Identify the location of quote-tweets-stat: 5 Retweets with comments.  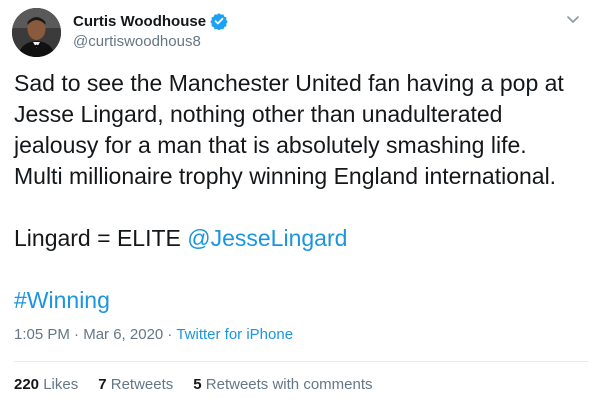
(282, 384).